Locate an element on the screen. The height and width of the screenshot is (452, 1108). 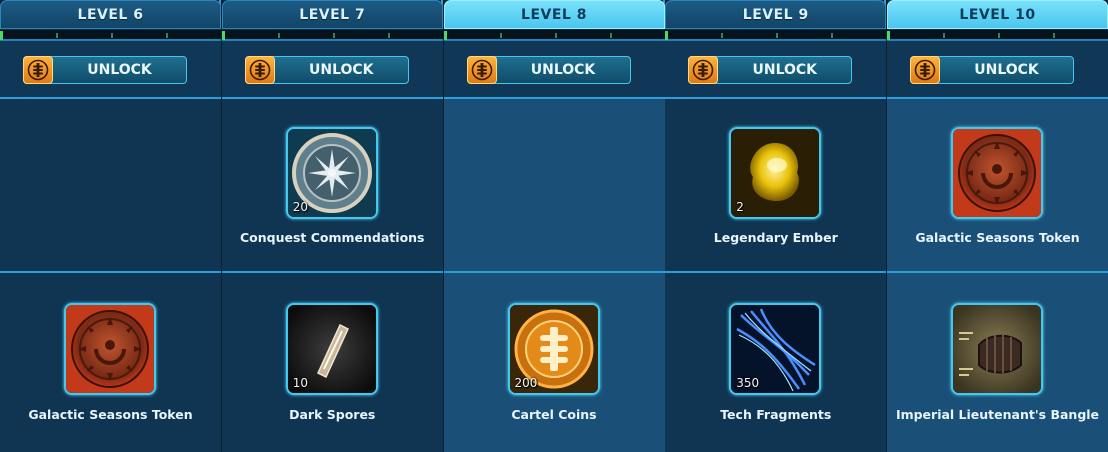
level-header: LEVEL 10 is located at coordinates (997, 14).